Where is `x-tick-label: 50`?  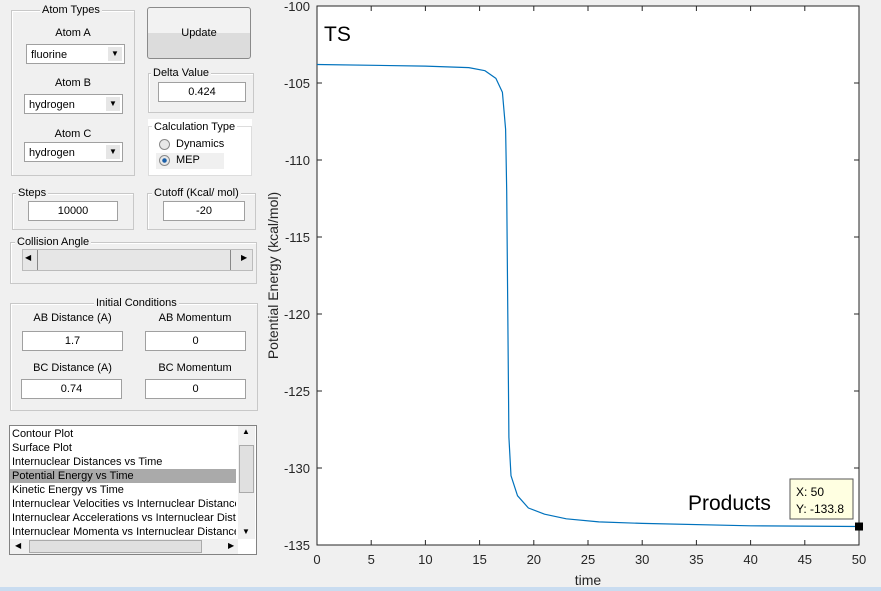
x-tick-label: 50 is located at coordinates (859, 559).